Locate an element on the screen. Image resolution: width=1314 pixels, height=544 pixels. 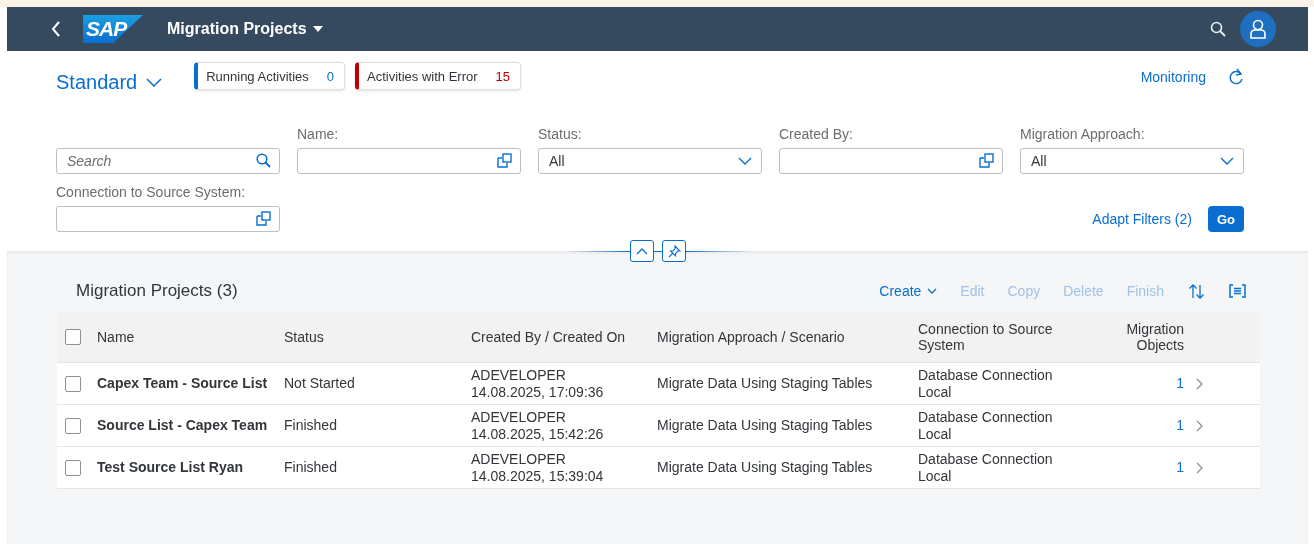
back-icon is located at coordinates (56, 29).